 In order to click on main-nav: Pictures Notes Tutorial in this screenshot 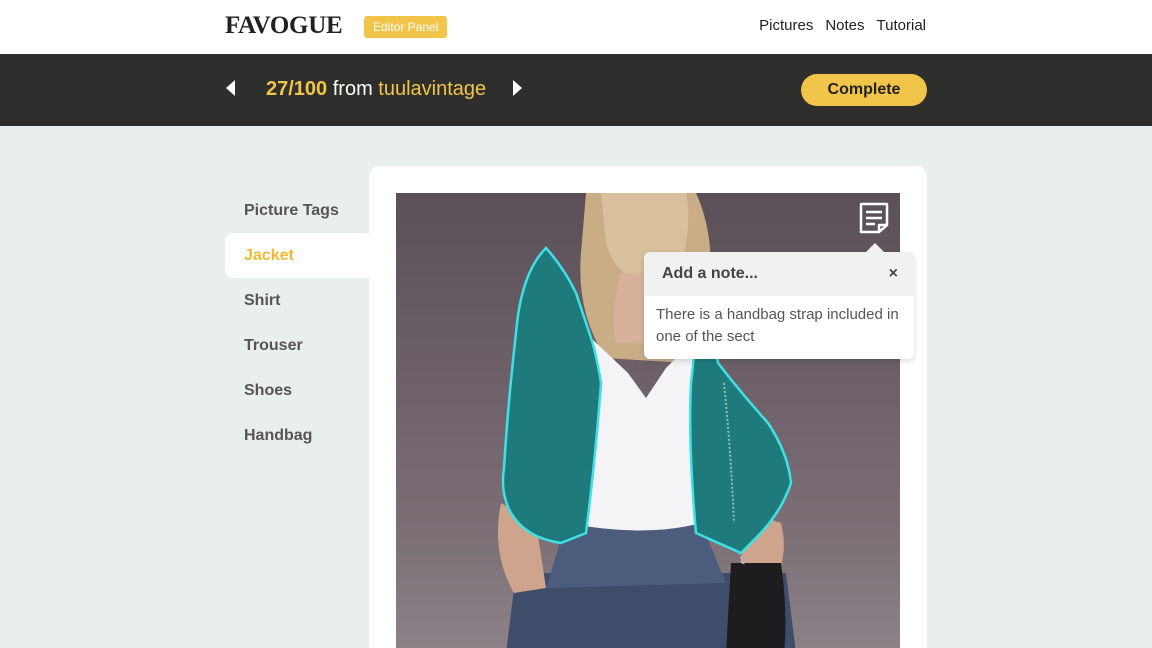, I will do `click(842, 25)`.